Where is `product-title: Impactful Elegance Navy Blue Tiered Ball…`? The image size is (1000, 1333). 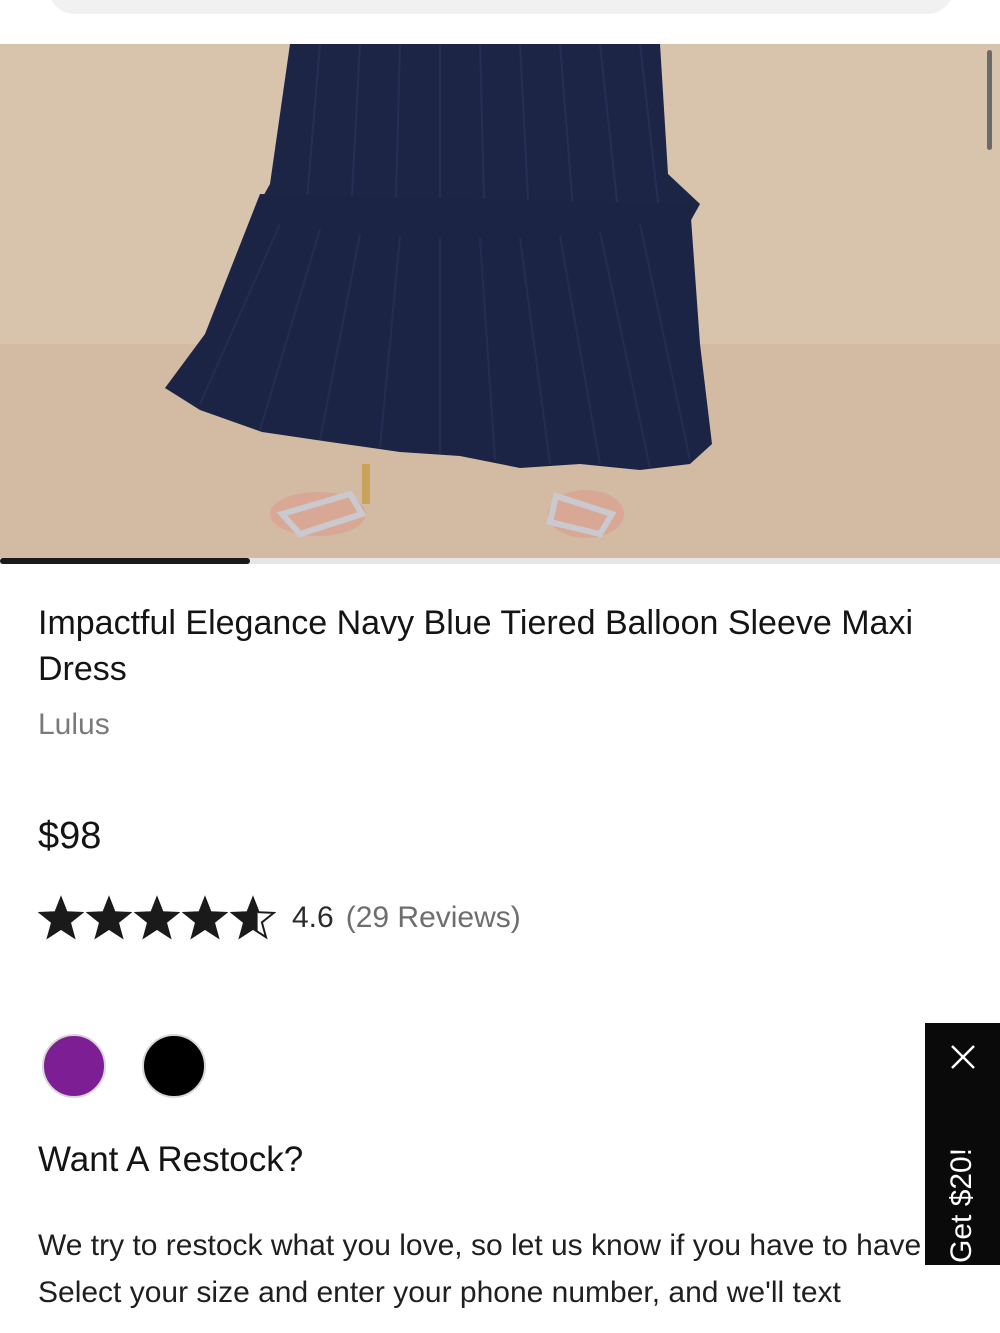
product-title: Impactful Elegance Navy Blue Tiered Ball… is located at coordinates (476, 646).